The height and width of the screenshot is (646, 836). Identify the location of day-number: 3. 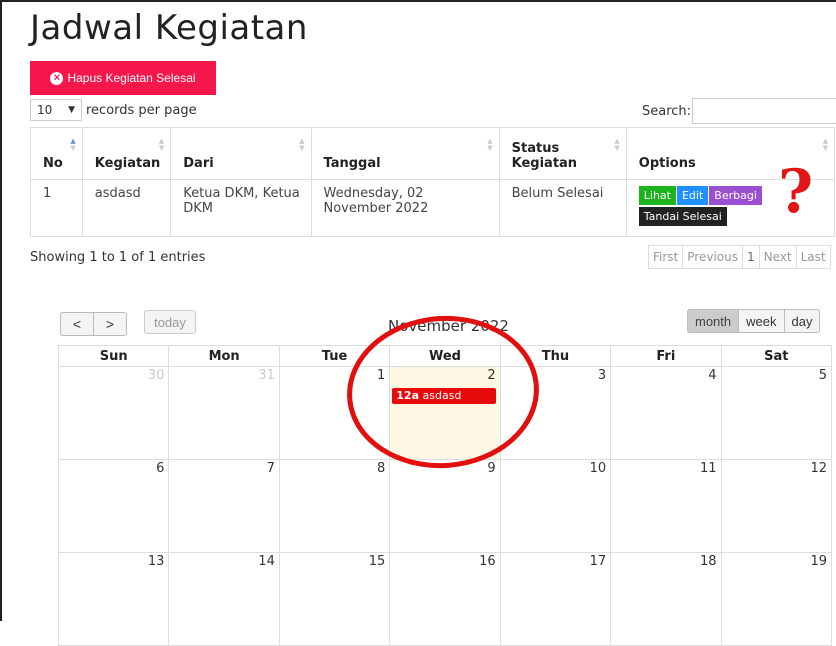
(602, 375).